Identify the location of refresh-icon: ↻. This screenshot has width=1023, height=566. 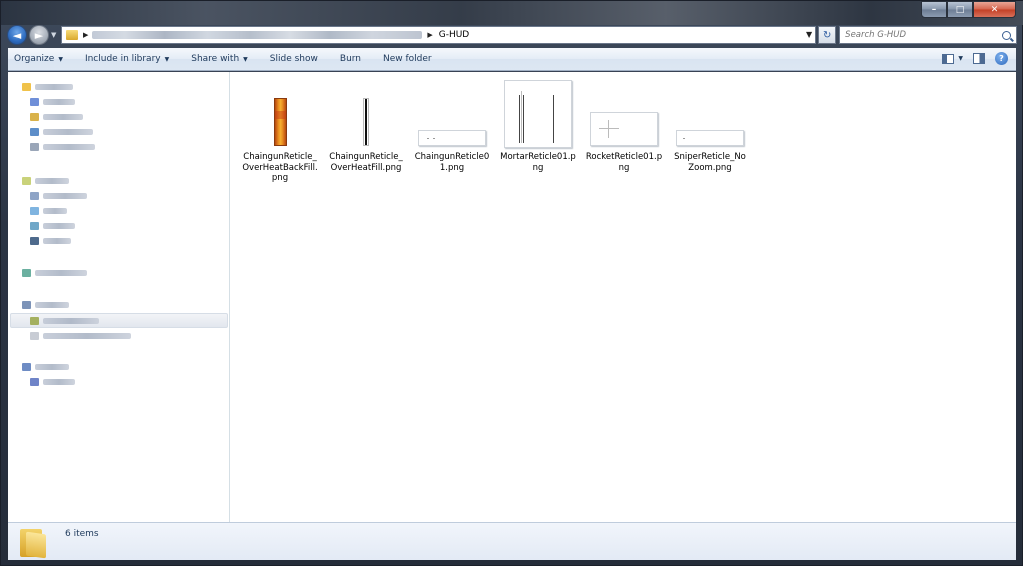
(827, 35).